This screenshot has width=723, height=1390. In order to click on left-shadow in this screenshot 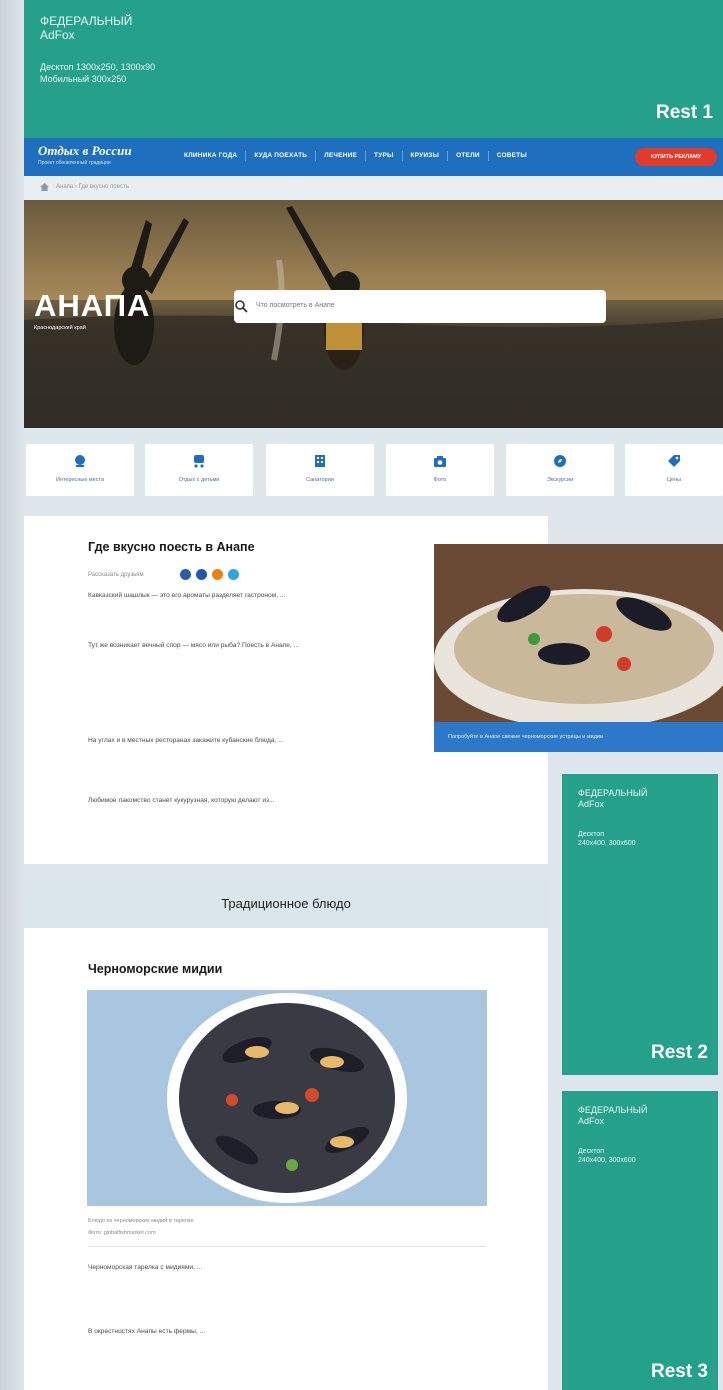, I will do `click(13, 695)`.